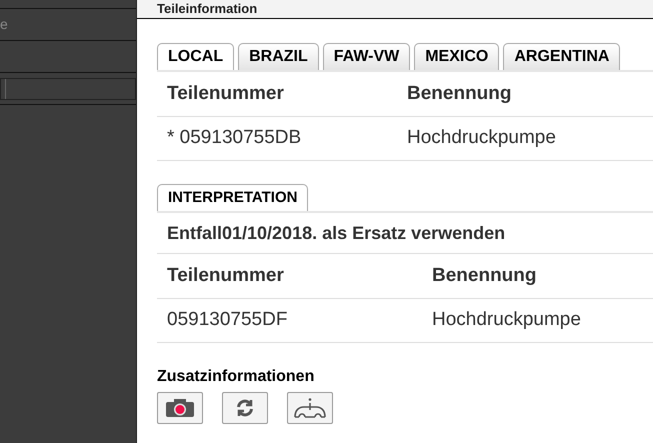 The height and width of the screenshot is (443, 653). Describe the element at coordinates (561, 56) in the screenshot. I see `tab: ARGENTINA` at that location.